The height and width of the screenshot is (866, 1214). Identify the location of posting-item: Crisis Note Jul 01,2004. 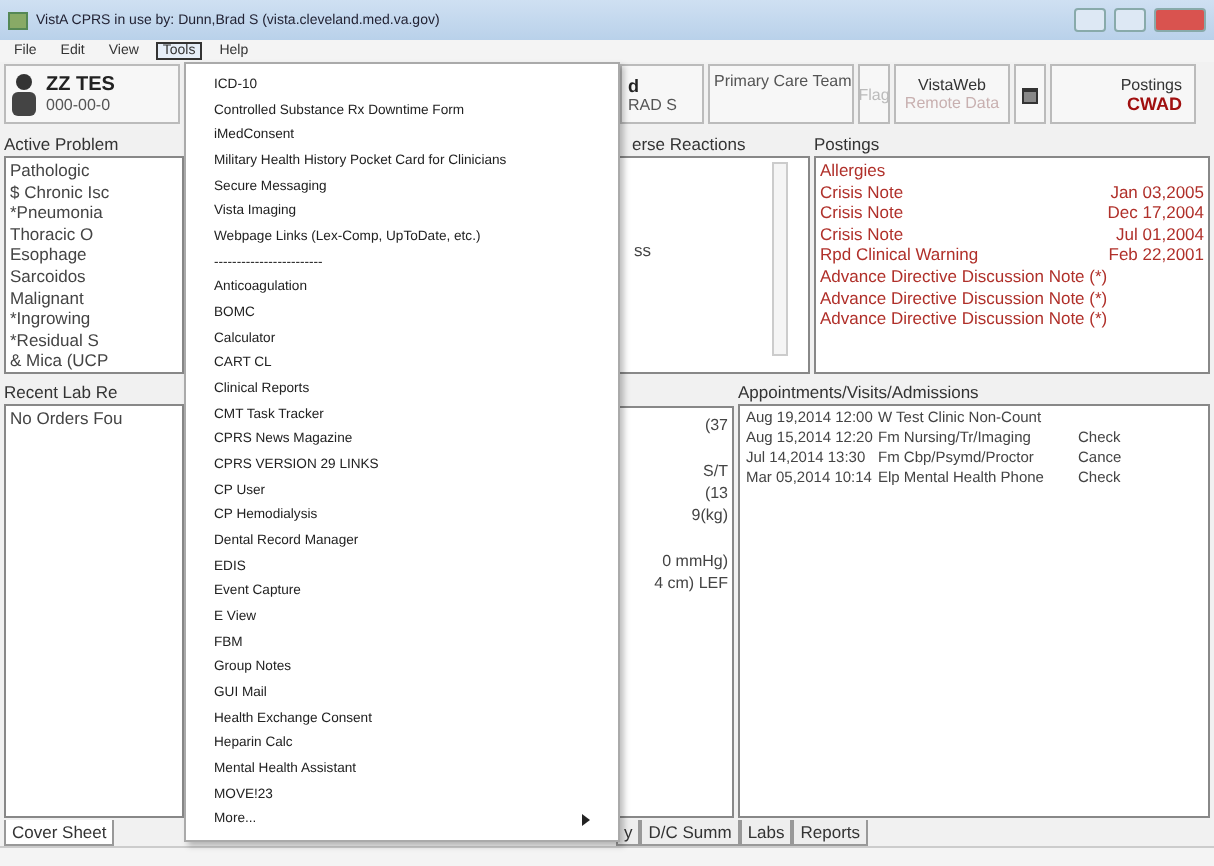
(1012, 234).